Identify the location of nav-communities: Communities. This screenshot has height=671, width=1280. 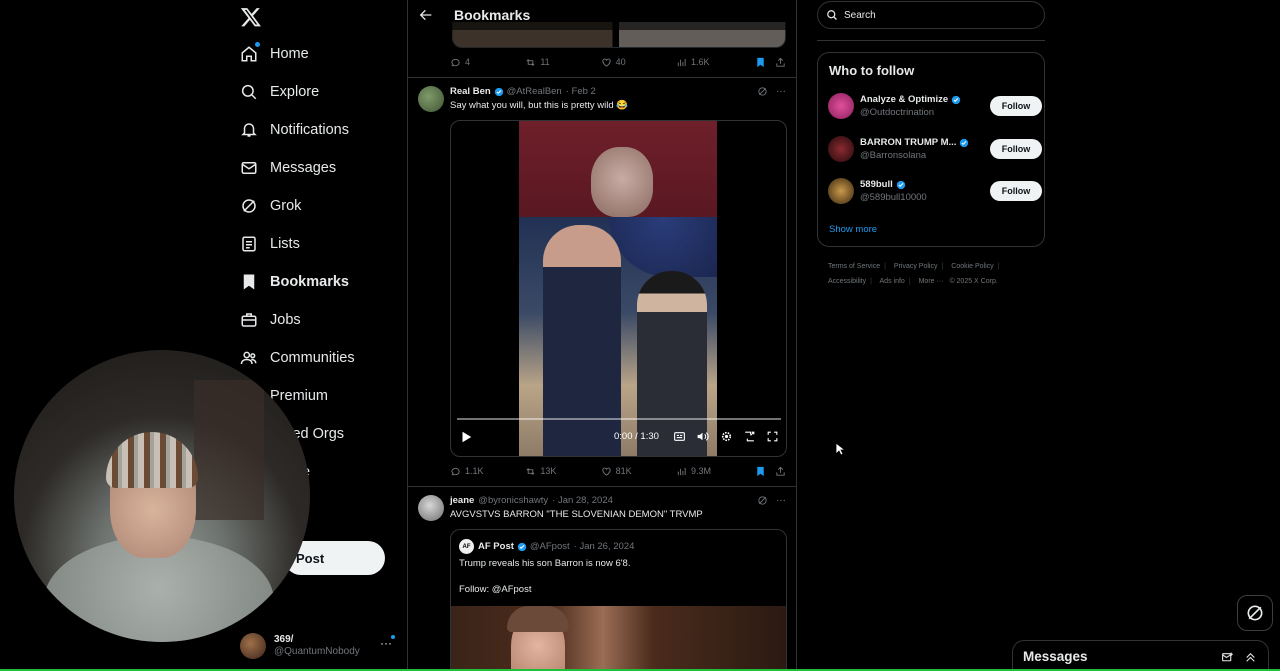
(297, 358).